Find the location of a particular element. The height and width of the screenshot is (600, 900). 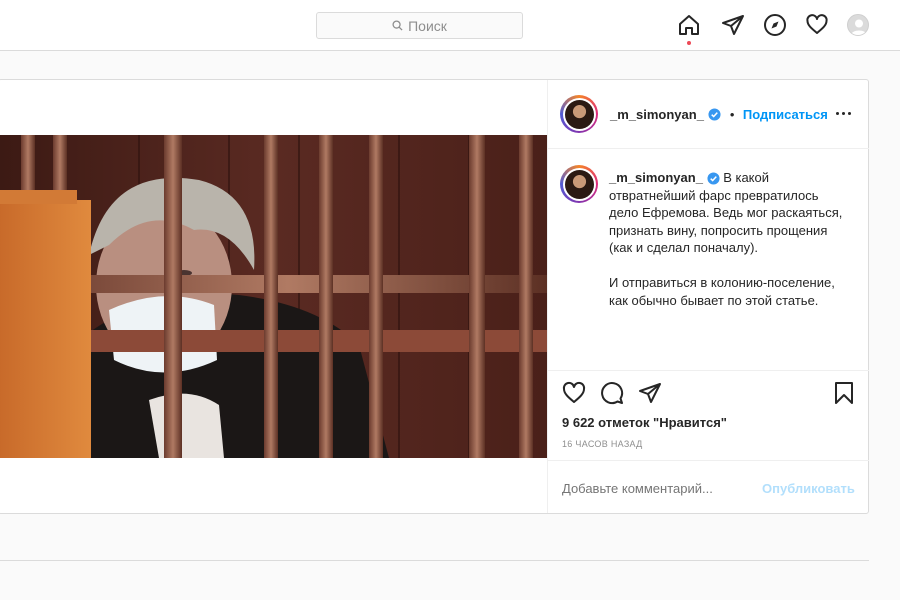

comment-input is located at coordinates (647, 488).